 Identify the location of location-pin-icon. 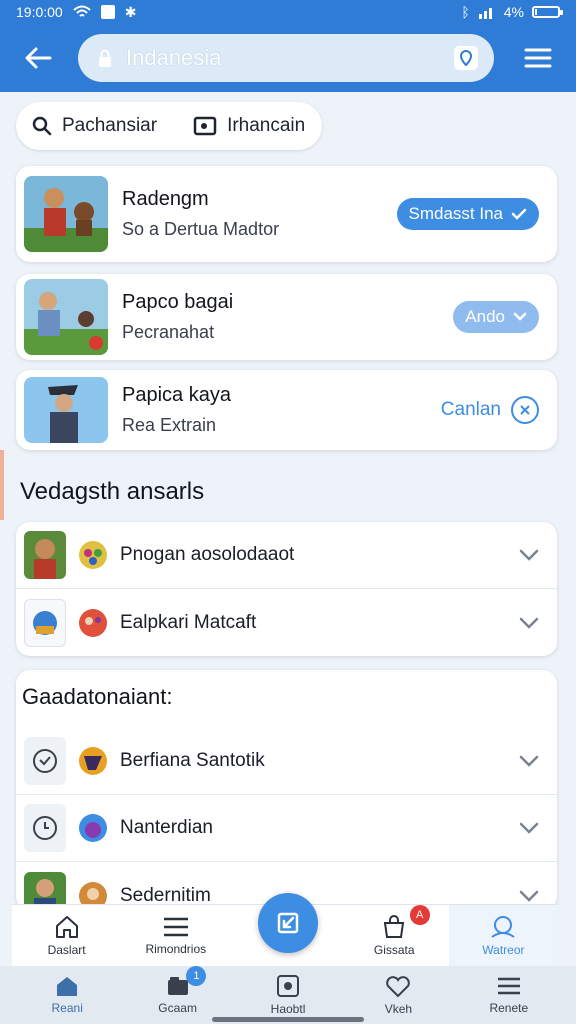
(466, 58).